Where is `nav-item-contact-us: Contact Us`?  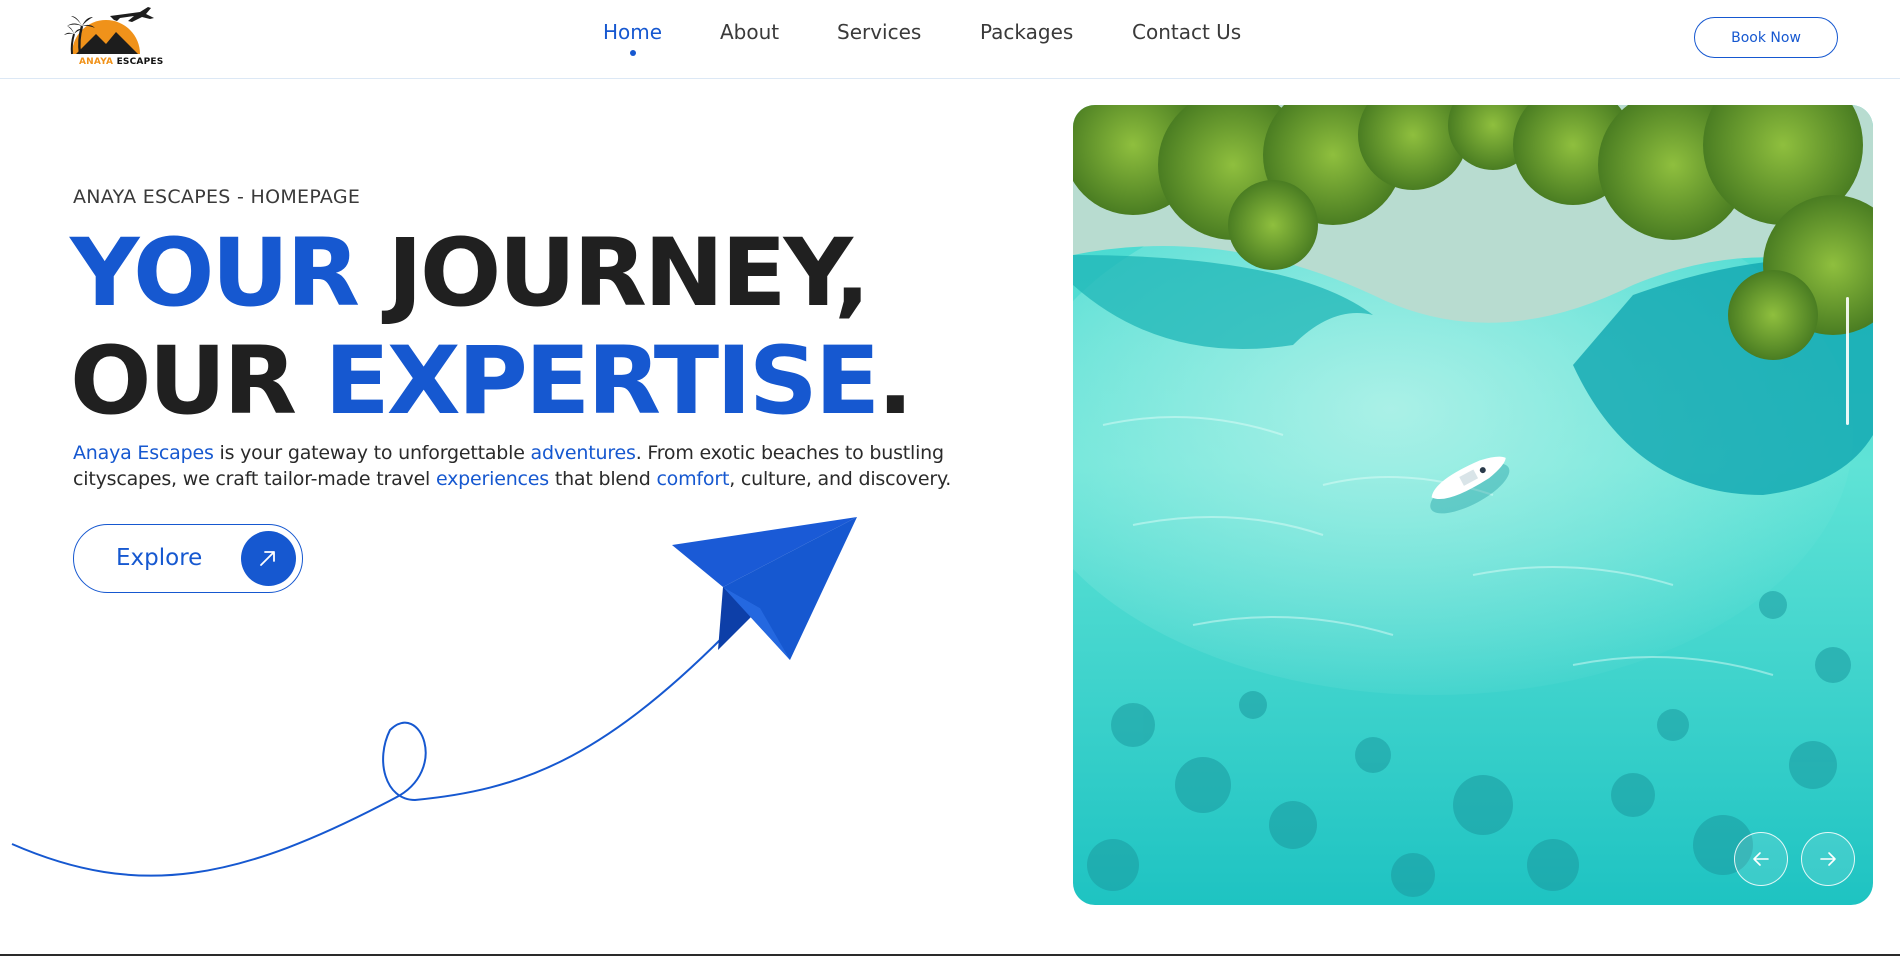 nav-item-contact-us: Contact Us is located at coordinates (1186, 32).